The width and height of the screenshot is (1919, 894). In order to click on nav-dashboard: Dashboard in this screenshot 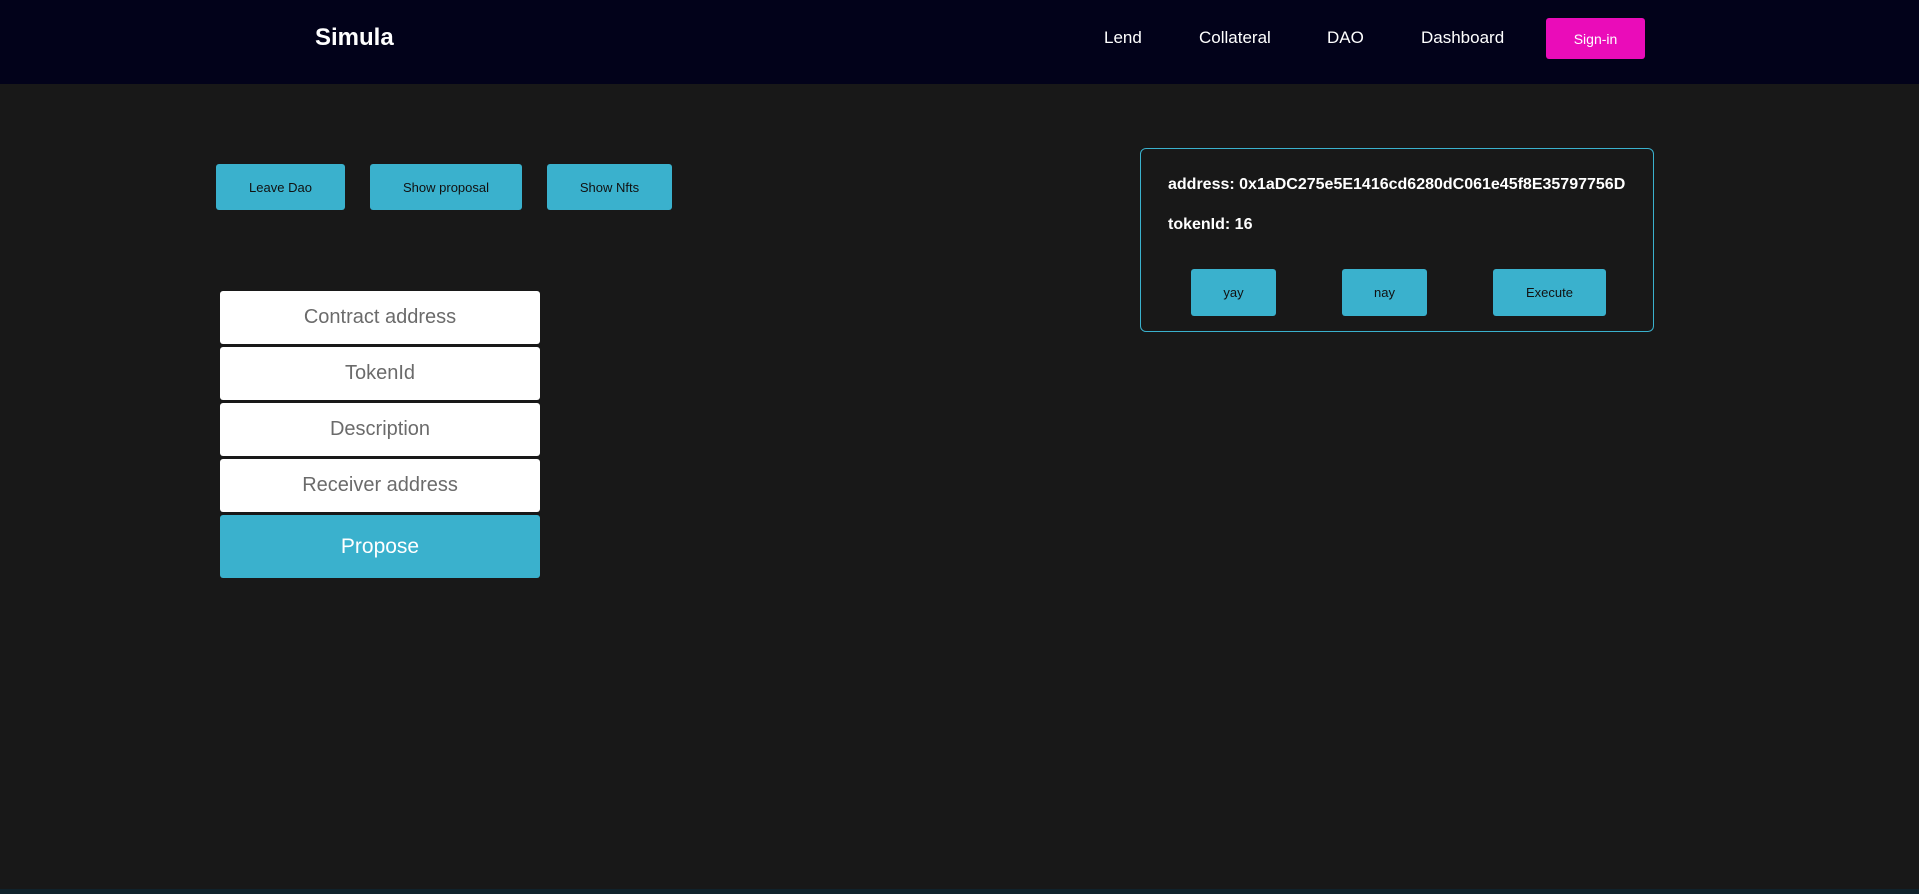, I will do `click(1462, 38)`.